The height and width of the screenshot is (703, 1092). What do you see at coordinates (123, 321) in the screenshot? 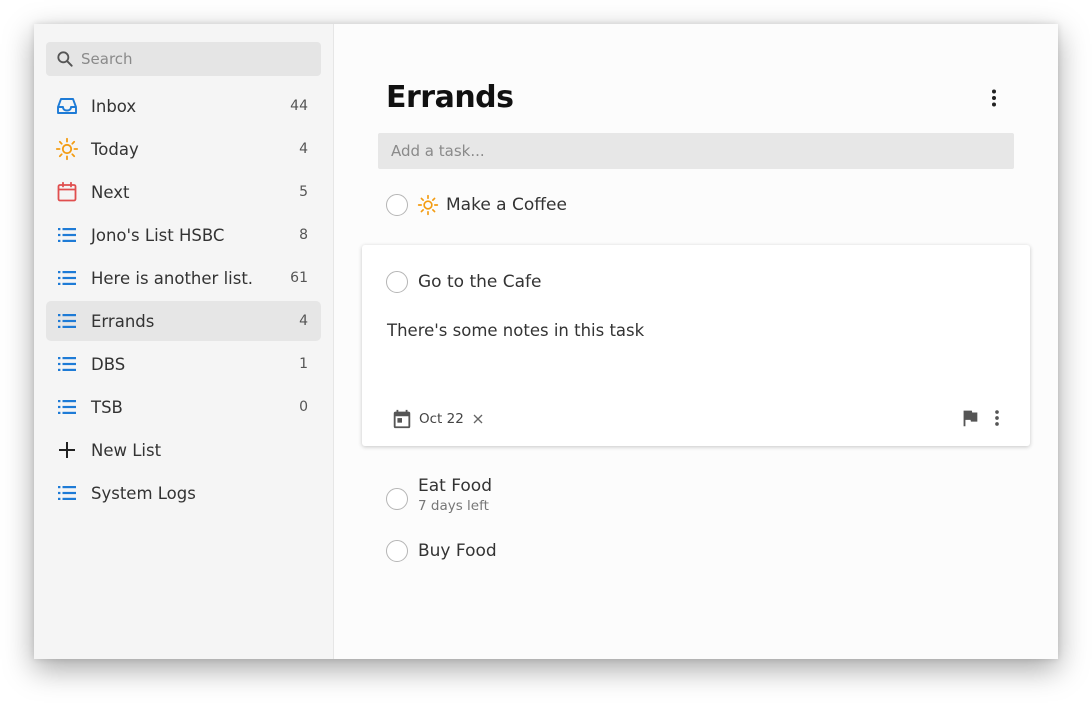
I see `sidebar-item-label: Errands` at bounding box center [123, 321].